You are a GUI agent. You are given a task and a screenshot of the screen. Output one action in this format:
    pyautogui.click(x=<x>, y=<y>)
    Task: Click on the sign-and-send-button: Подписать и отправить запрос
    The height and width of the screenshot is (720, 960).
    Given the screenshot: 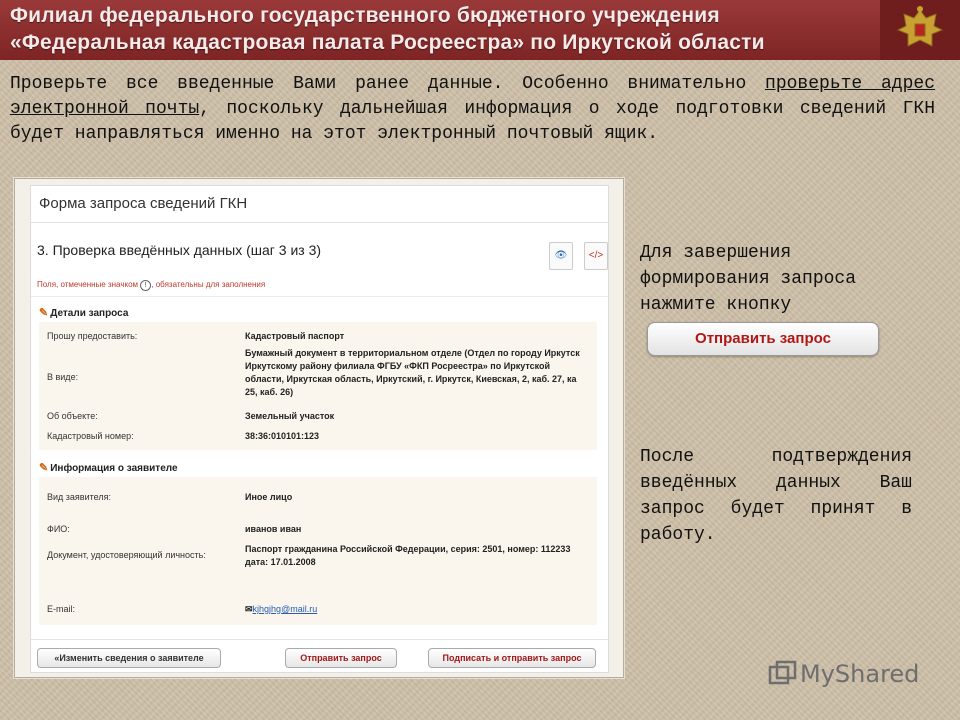 What is the action you would take?
    pyautogui.click(x=512, y=658)
    